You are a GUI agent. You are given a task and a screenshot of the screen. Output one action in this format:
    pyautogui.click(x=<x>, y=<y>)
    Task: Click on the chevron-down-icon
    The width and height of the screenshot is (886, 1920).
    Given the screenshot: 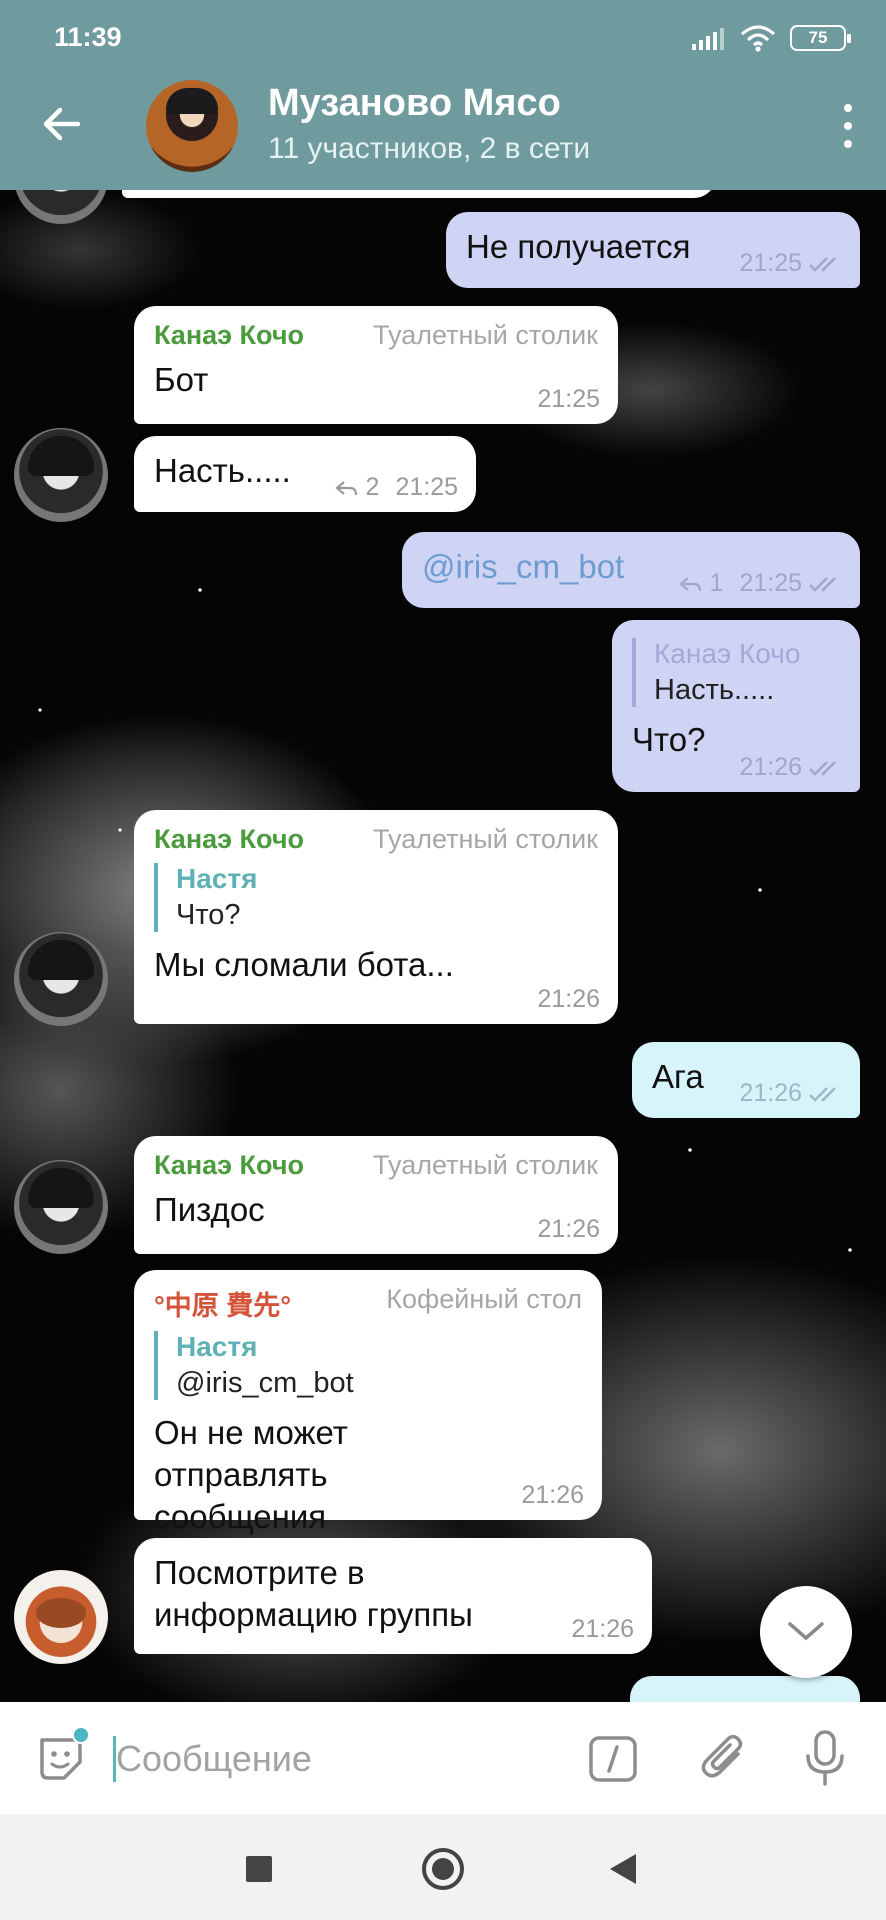 What is the action you would take?
    pyautogui.click(x=806, y=1631)
    